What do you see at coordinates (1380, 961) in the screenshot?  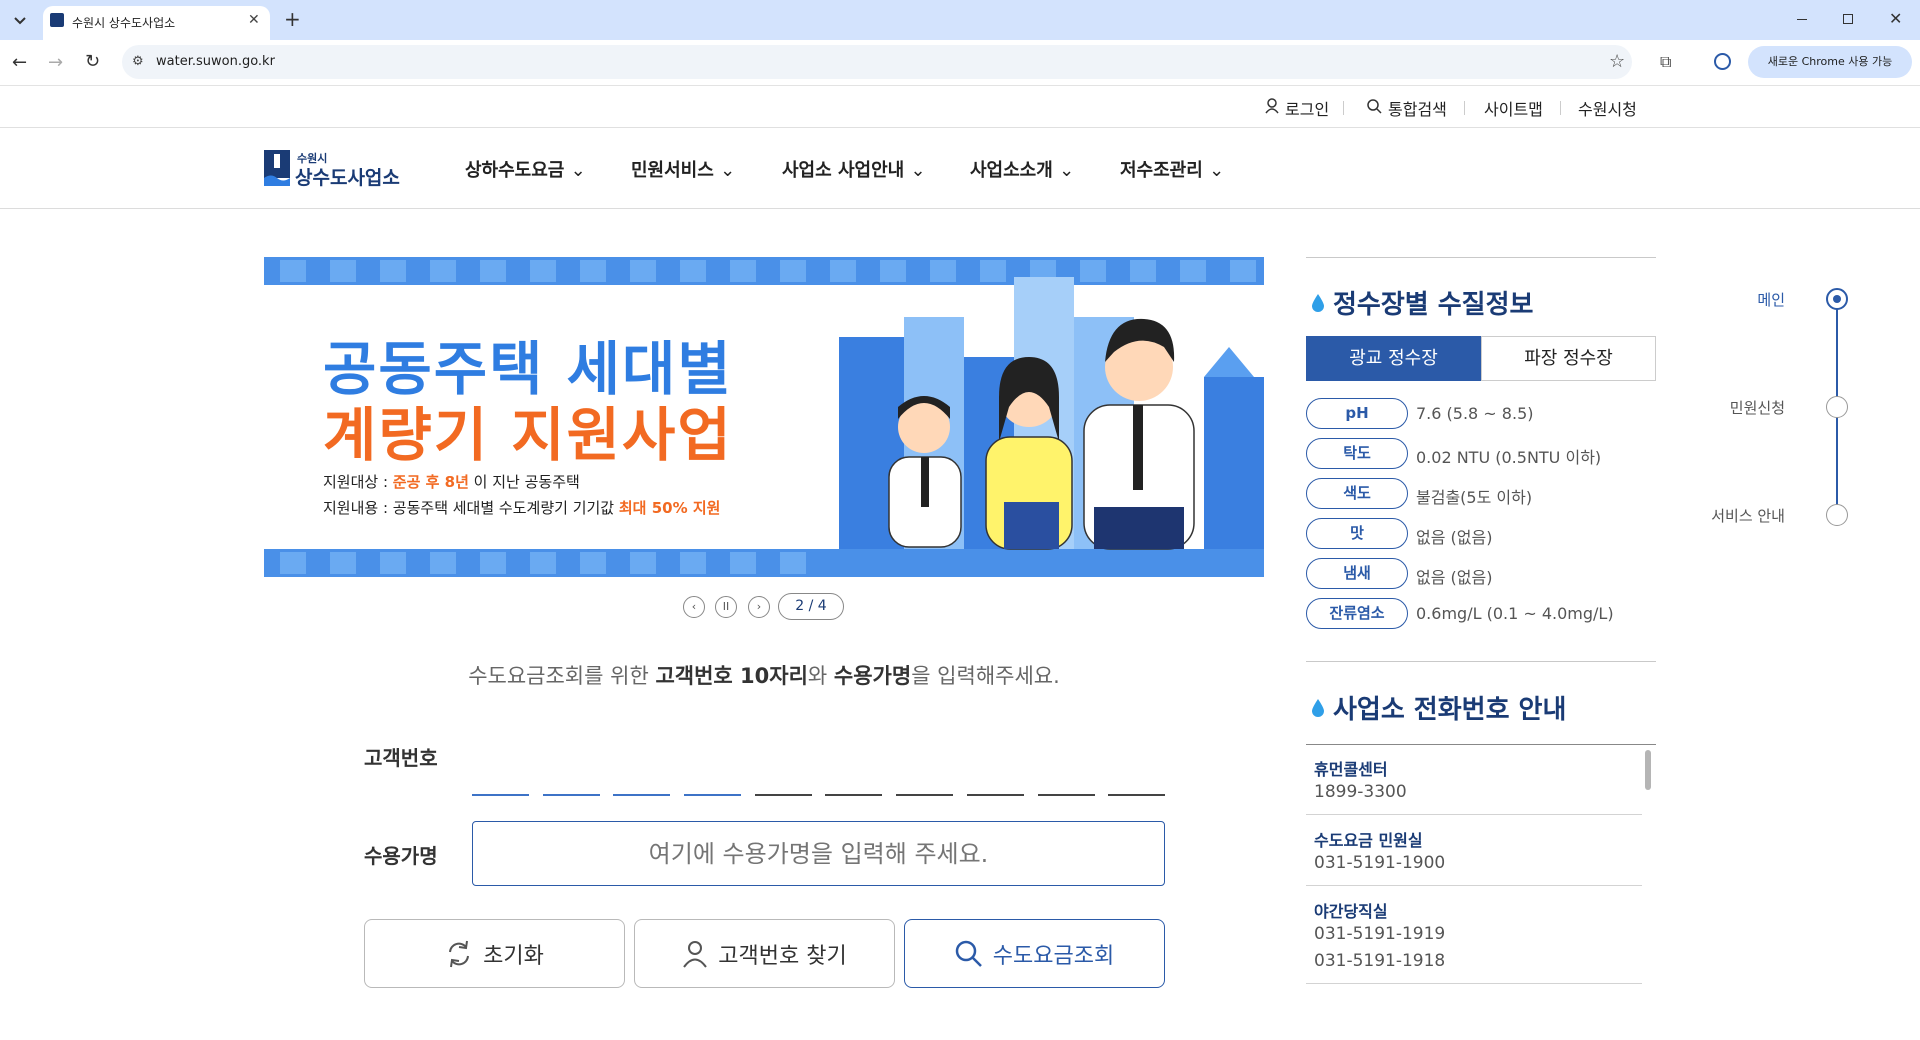 I see `phone-number: 031-5191-1918` at bounding box center [1380, 961].